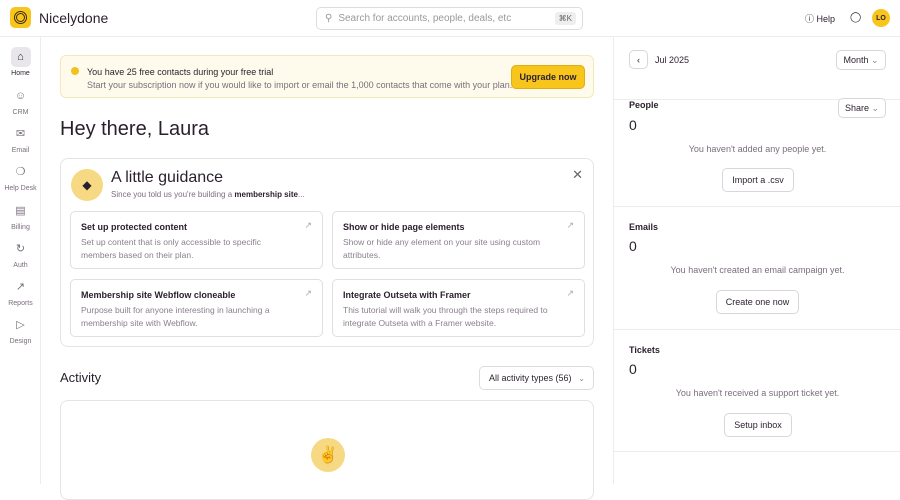 This screenshot has height=500, width=900. What do you see at coordinates (407, 295) in the screenshot?
I see `card-title: Integrate Outseta with Framer` at bounding box center [407, 295].